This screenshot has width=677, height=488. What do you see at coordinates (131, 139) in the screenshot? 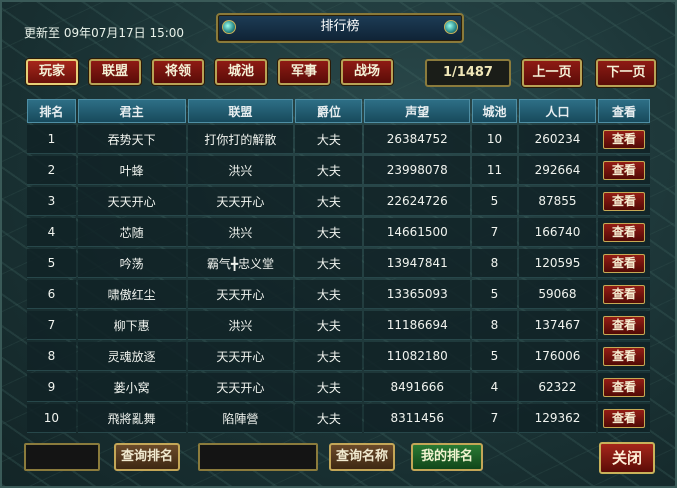
I see `cell-lord: 吞势天下` at bounding box center [131, 139].